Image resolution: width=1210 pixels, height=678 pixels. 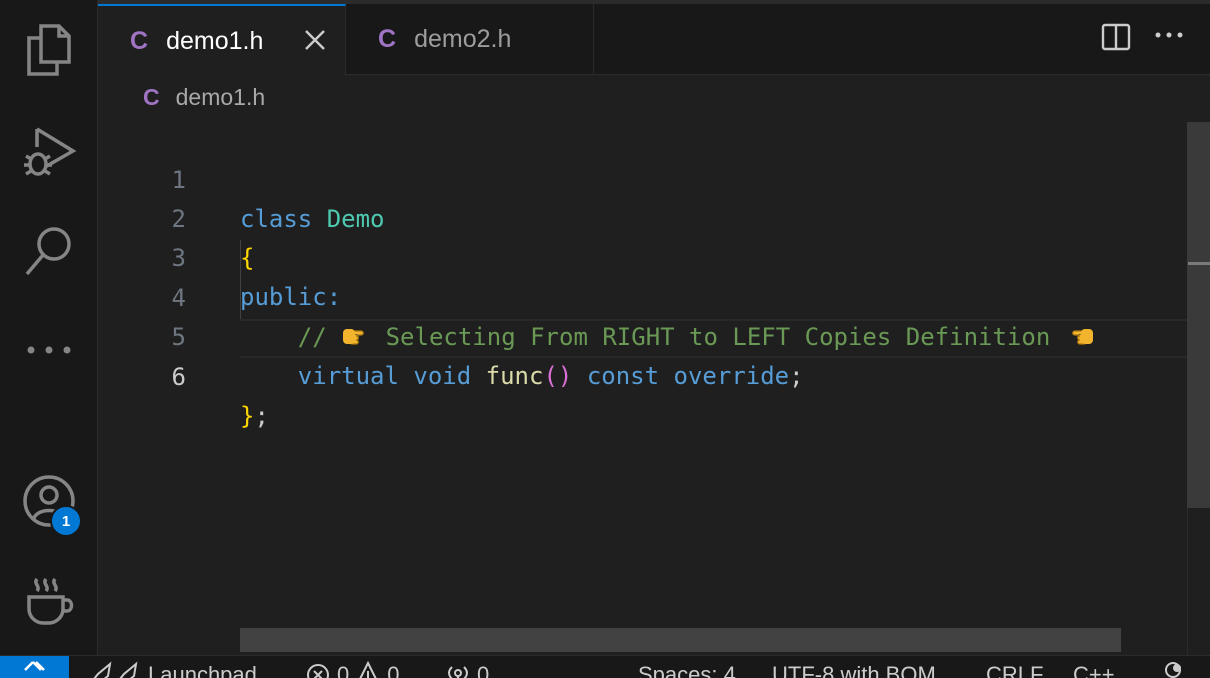 I want to click on eol-label: CRLF, so click(x=1015, y=670).